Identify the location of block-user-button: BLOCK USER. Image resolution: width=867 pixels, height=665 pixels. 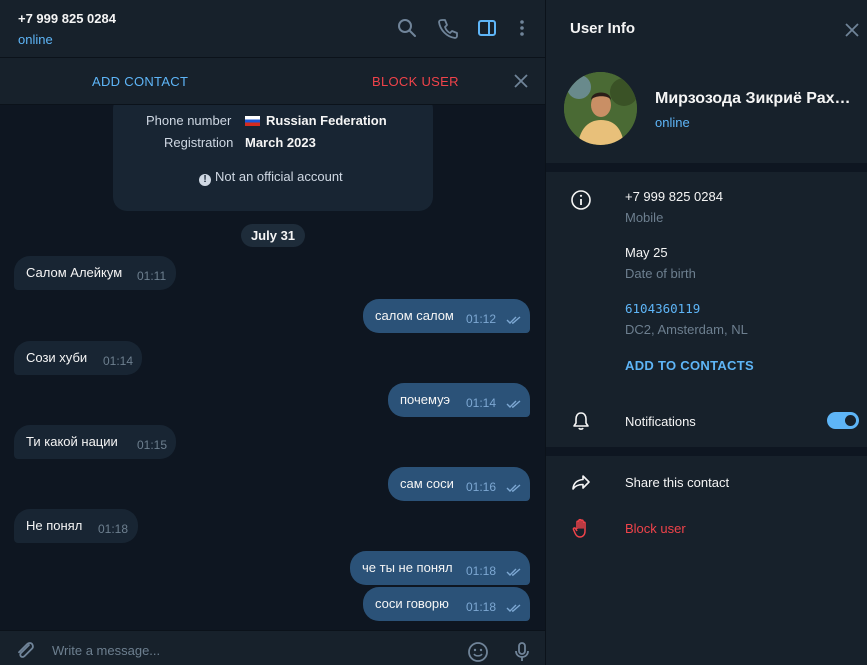
(415, 81).